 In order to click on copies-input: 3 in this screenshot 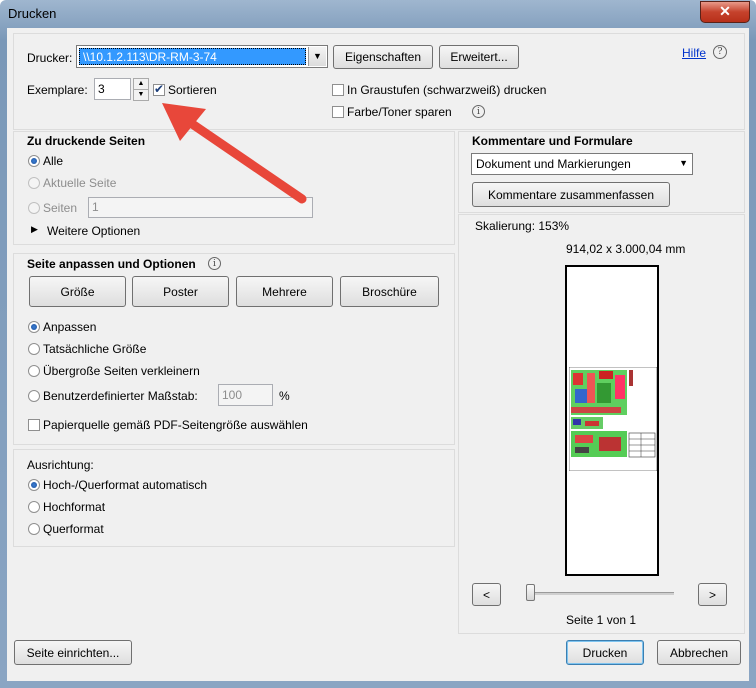, I will do `click(112, 89)`.